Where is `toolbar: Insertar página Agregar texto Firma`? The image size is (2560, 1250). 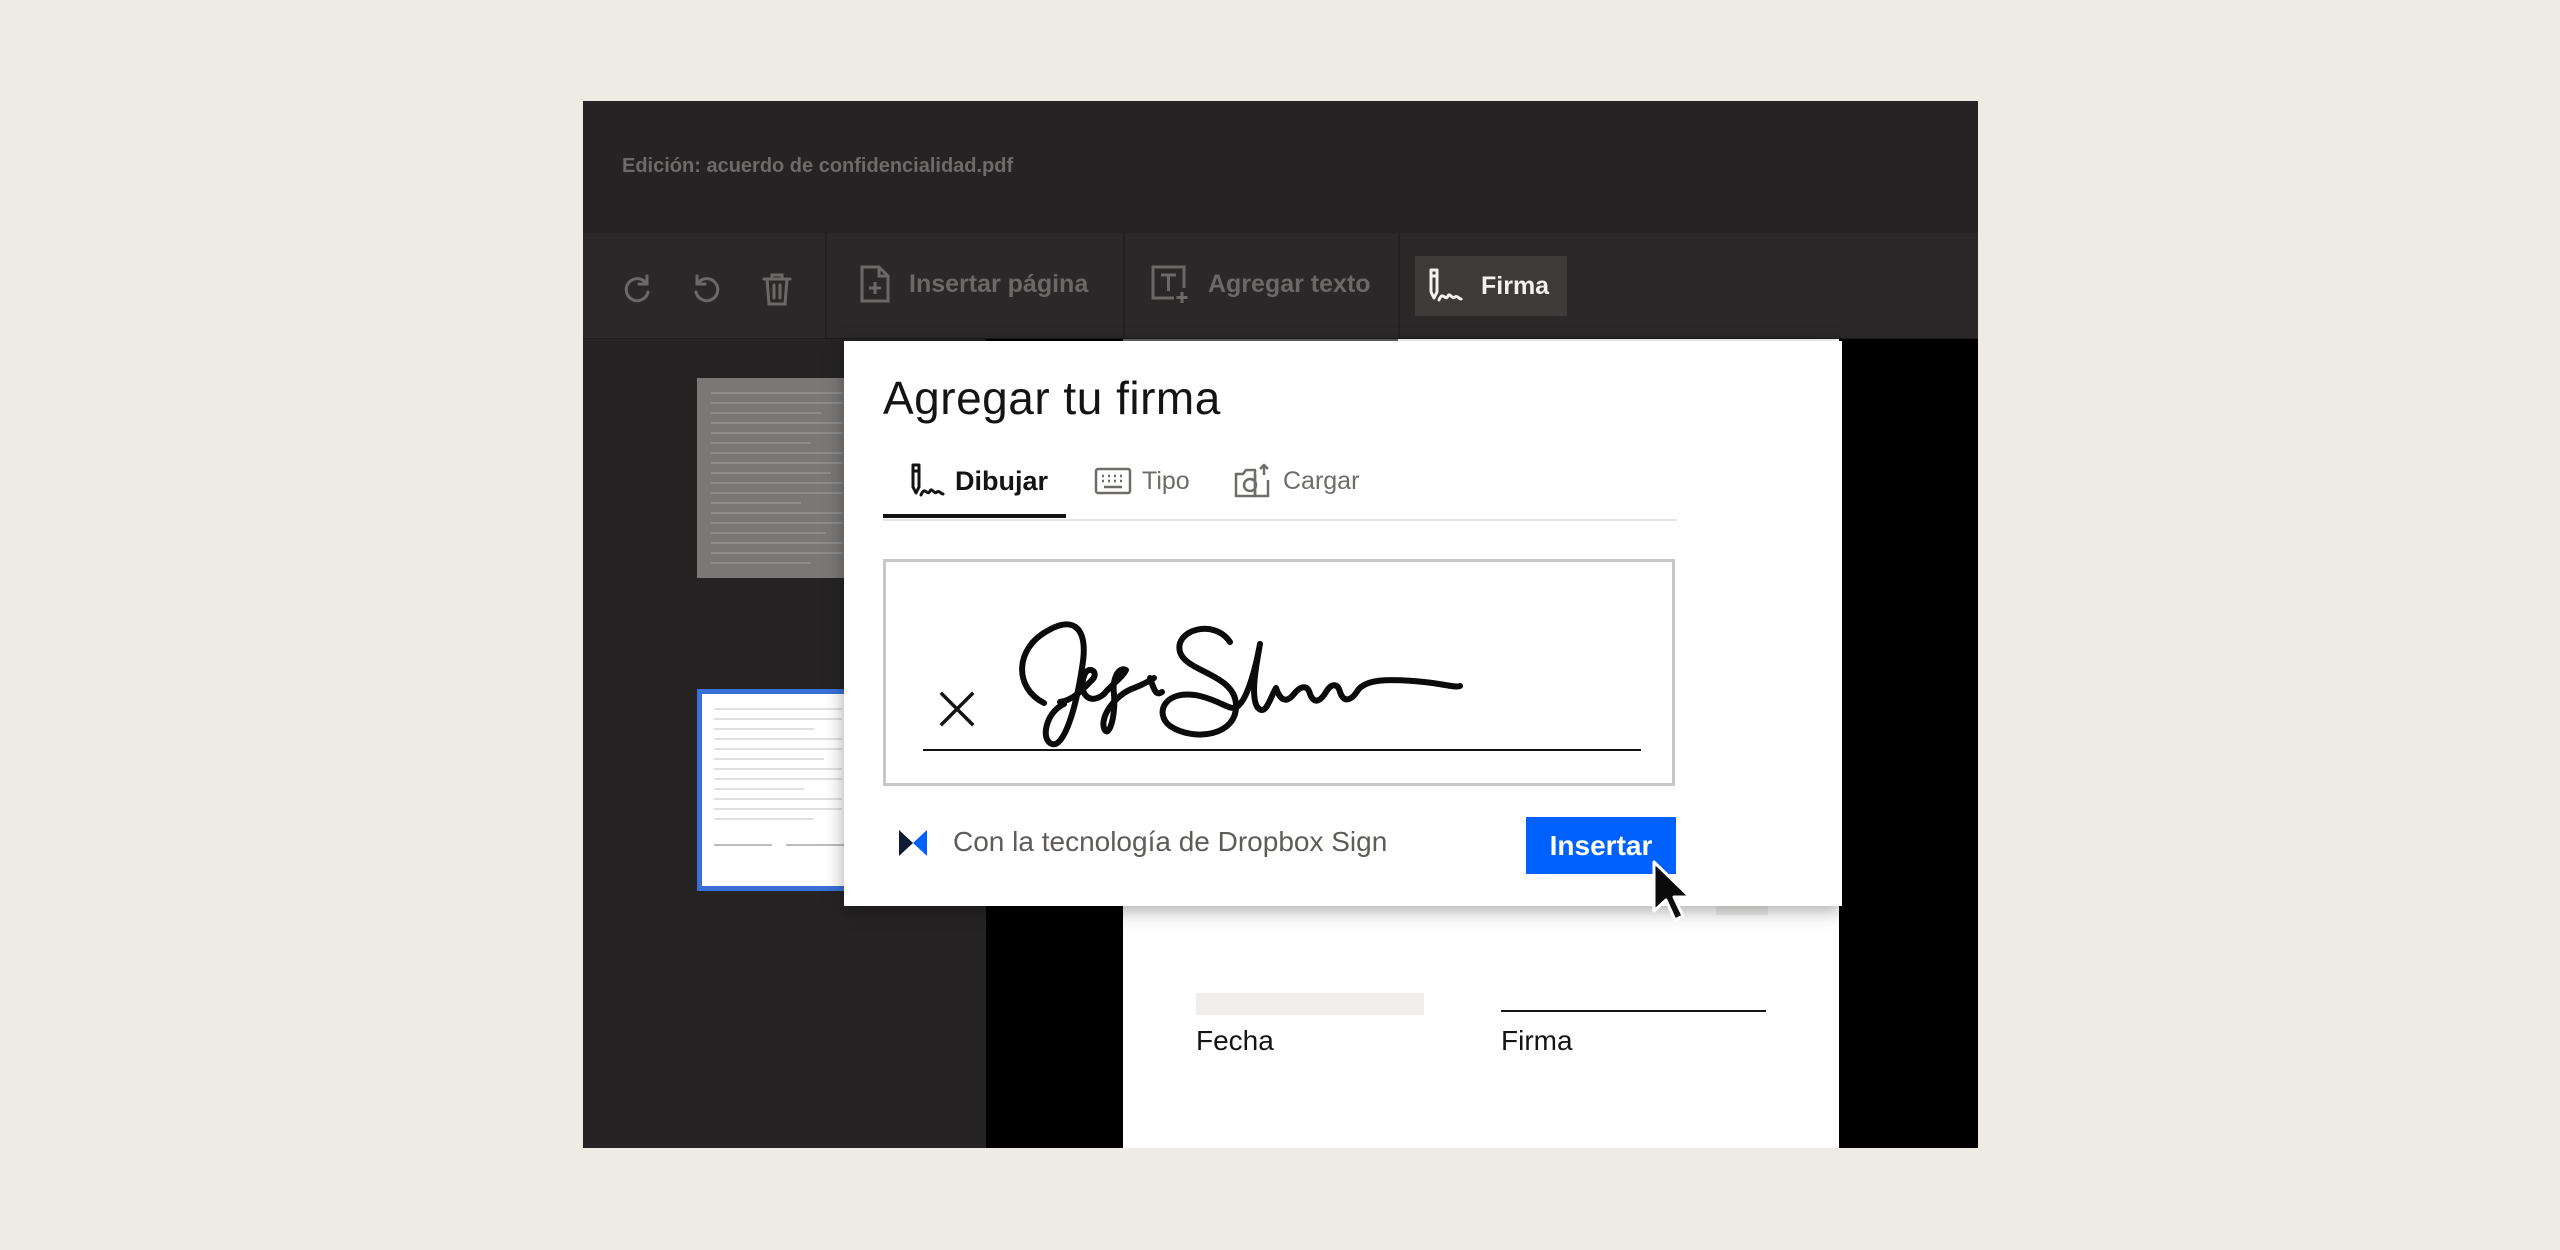 toolbar: Insertar página Agregar texto Firma is located at coordinates (1280, 286).